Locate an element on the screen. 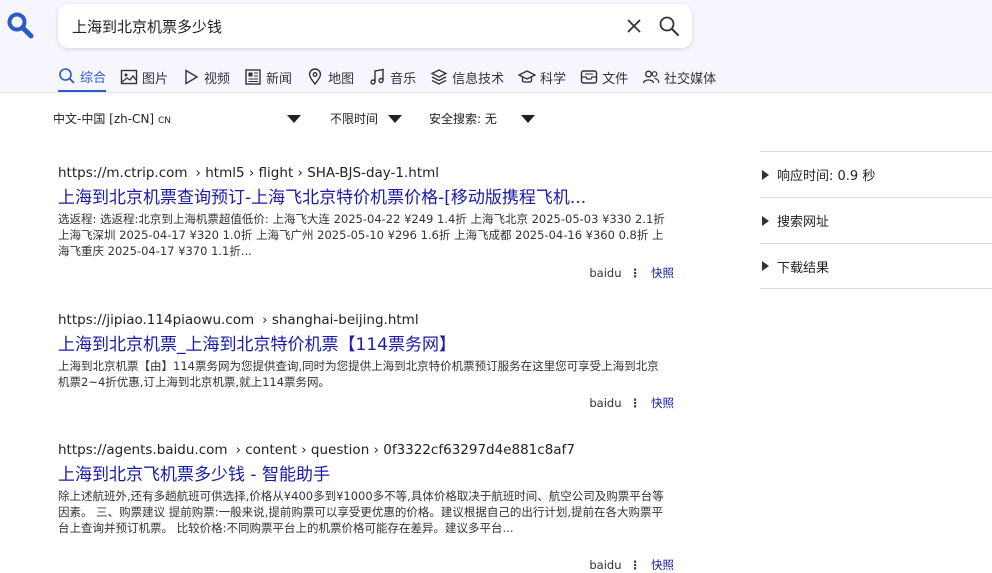 The image size is (992, 573). result-title-link: 上海到北京飞机票多少钱 - 智能助手 is located at coordinates (358, 472).